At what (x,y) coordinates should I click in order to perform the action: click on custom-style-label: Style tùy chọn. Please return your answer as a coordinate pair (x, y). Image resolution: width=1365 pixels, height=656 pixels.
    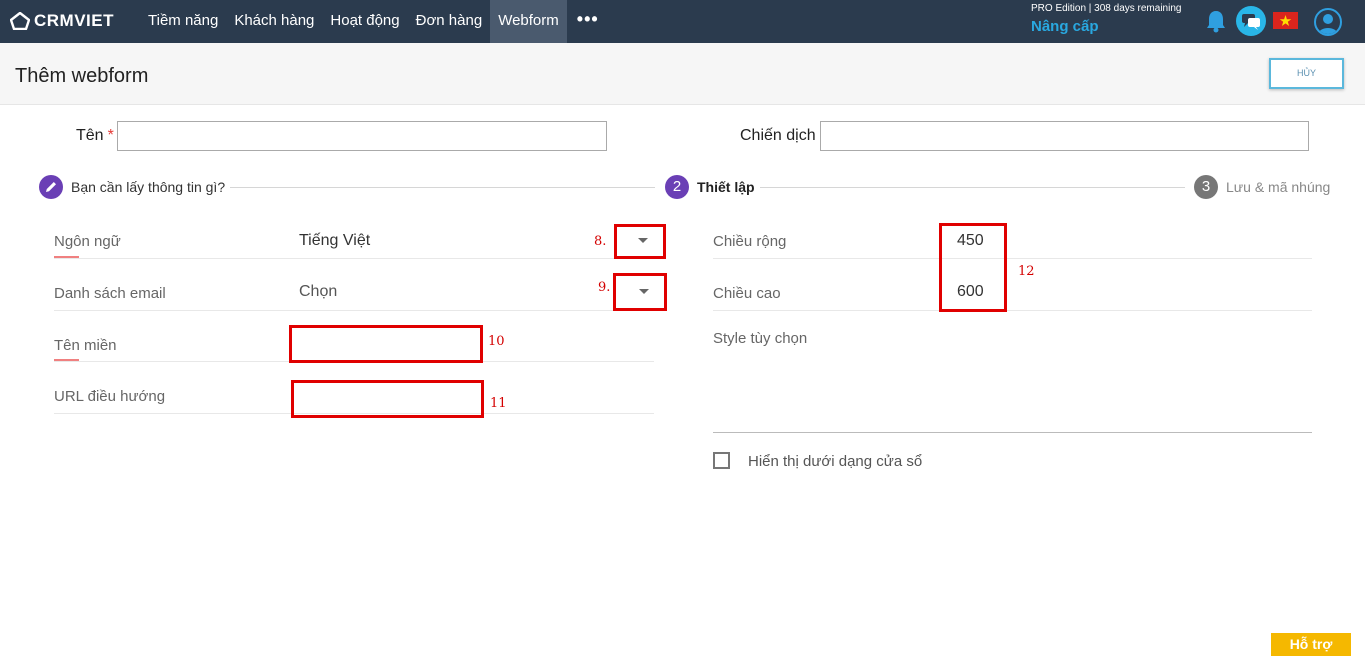
    Looking at the image, I should click on (760, 338).